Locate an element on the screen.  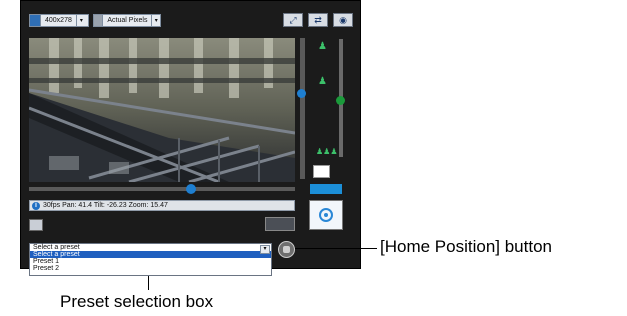
camera-icon-button is located at coordinates (321, 171).